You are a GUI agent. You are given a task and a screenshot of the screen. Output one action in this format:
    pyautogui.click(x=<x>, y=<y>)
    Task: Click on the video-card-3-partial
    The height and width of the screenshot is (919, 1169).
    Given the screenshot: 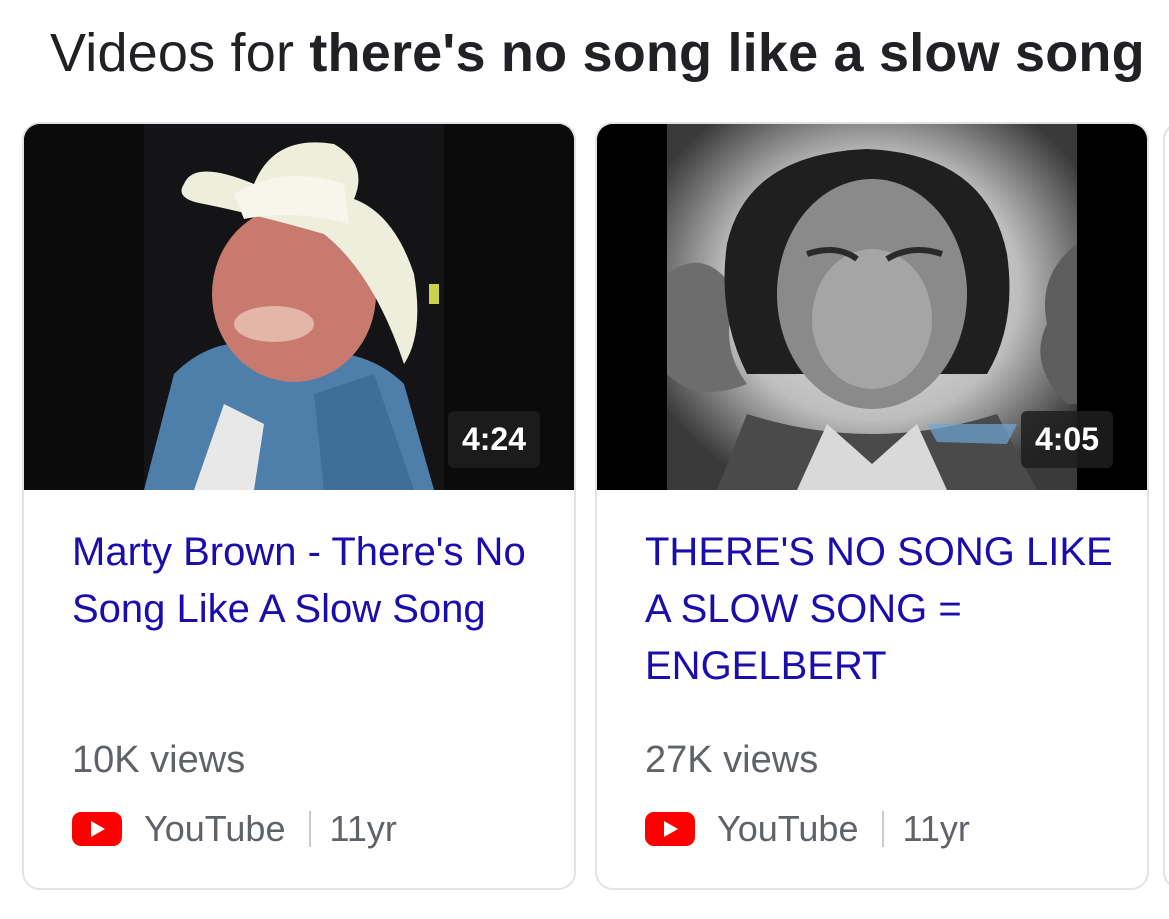 What is the action you would take?
    pyautogui.click(x=1166, y=506)
    